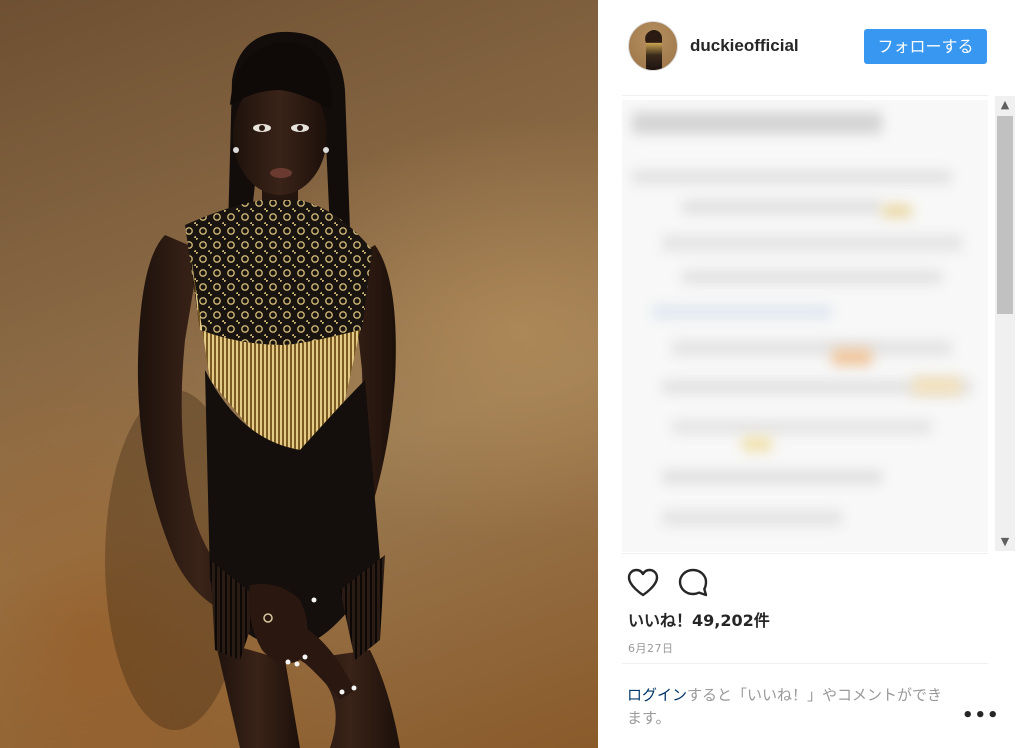 This screenshot has height=748, width=1017. Describe the element at coordinates (807, 47) in the screenshot. I see `post-header: duckieofficial フォローする` at that location.